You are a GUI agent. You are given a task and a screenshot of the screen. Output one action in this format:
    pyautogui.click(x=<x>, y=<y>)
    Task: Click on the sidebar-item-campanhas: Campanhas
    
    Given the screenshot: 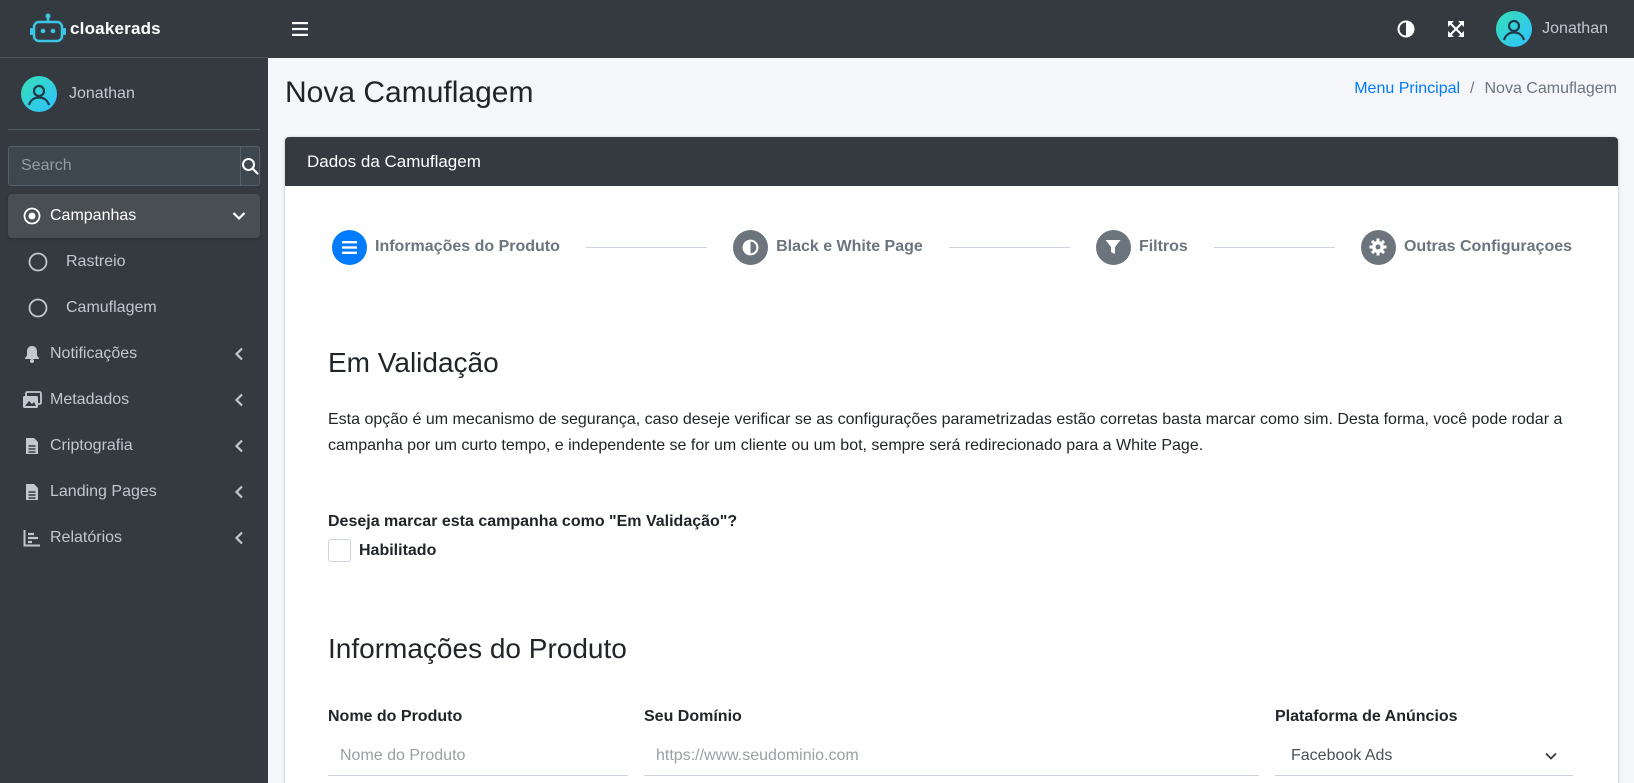 What is the action you would take?
    pyautogui.click(x=134, y=216)
    